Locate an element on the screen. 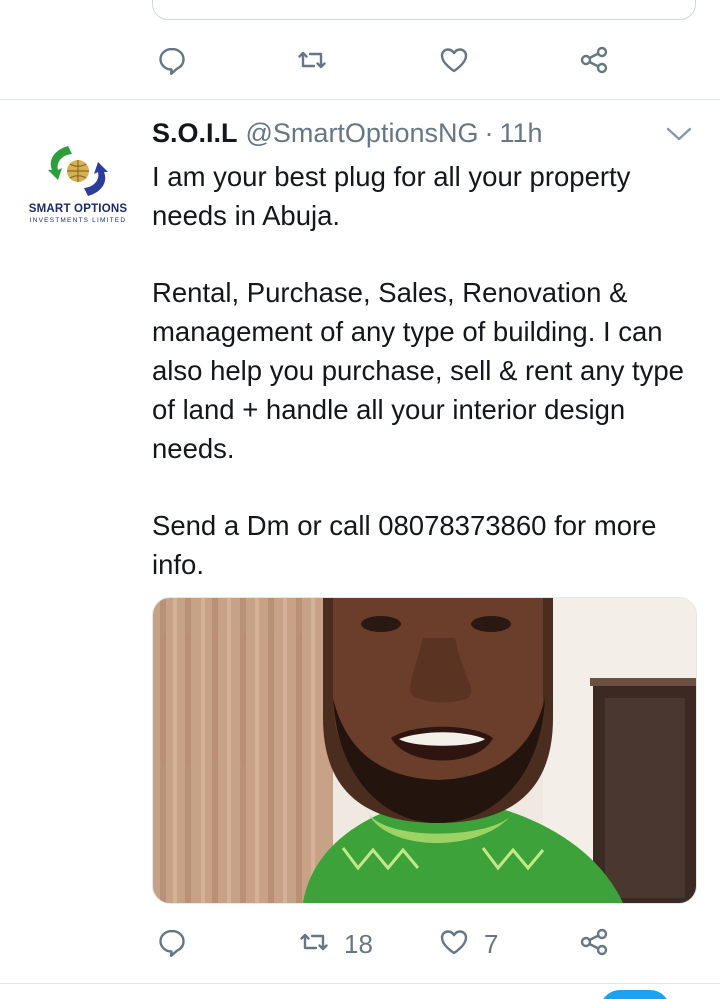 This screenshot has height=999, width=720. tweet-menu-button is located at coordinates (679, 134).